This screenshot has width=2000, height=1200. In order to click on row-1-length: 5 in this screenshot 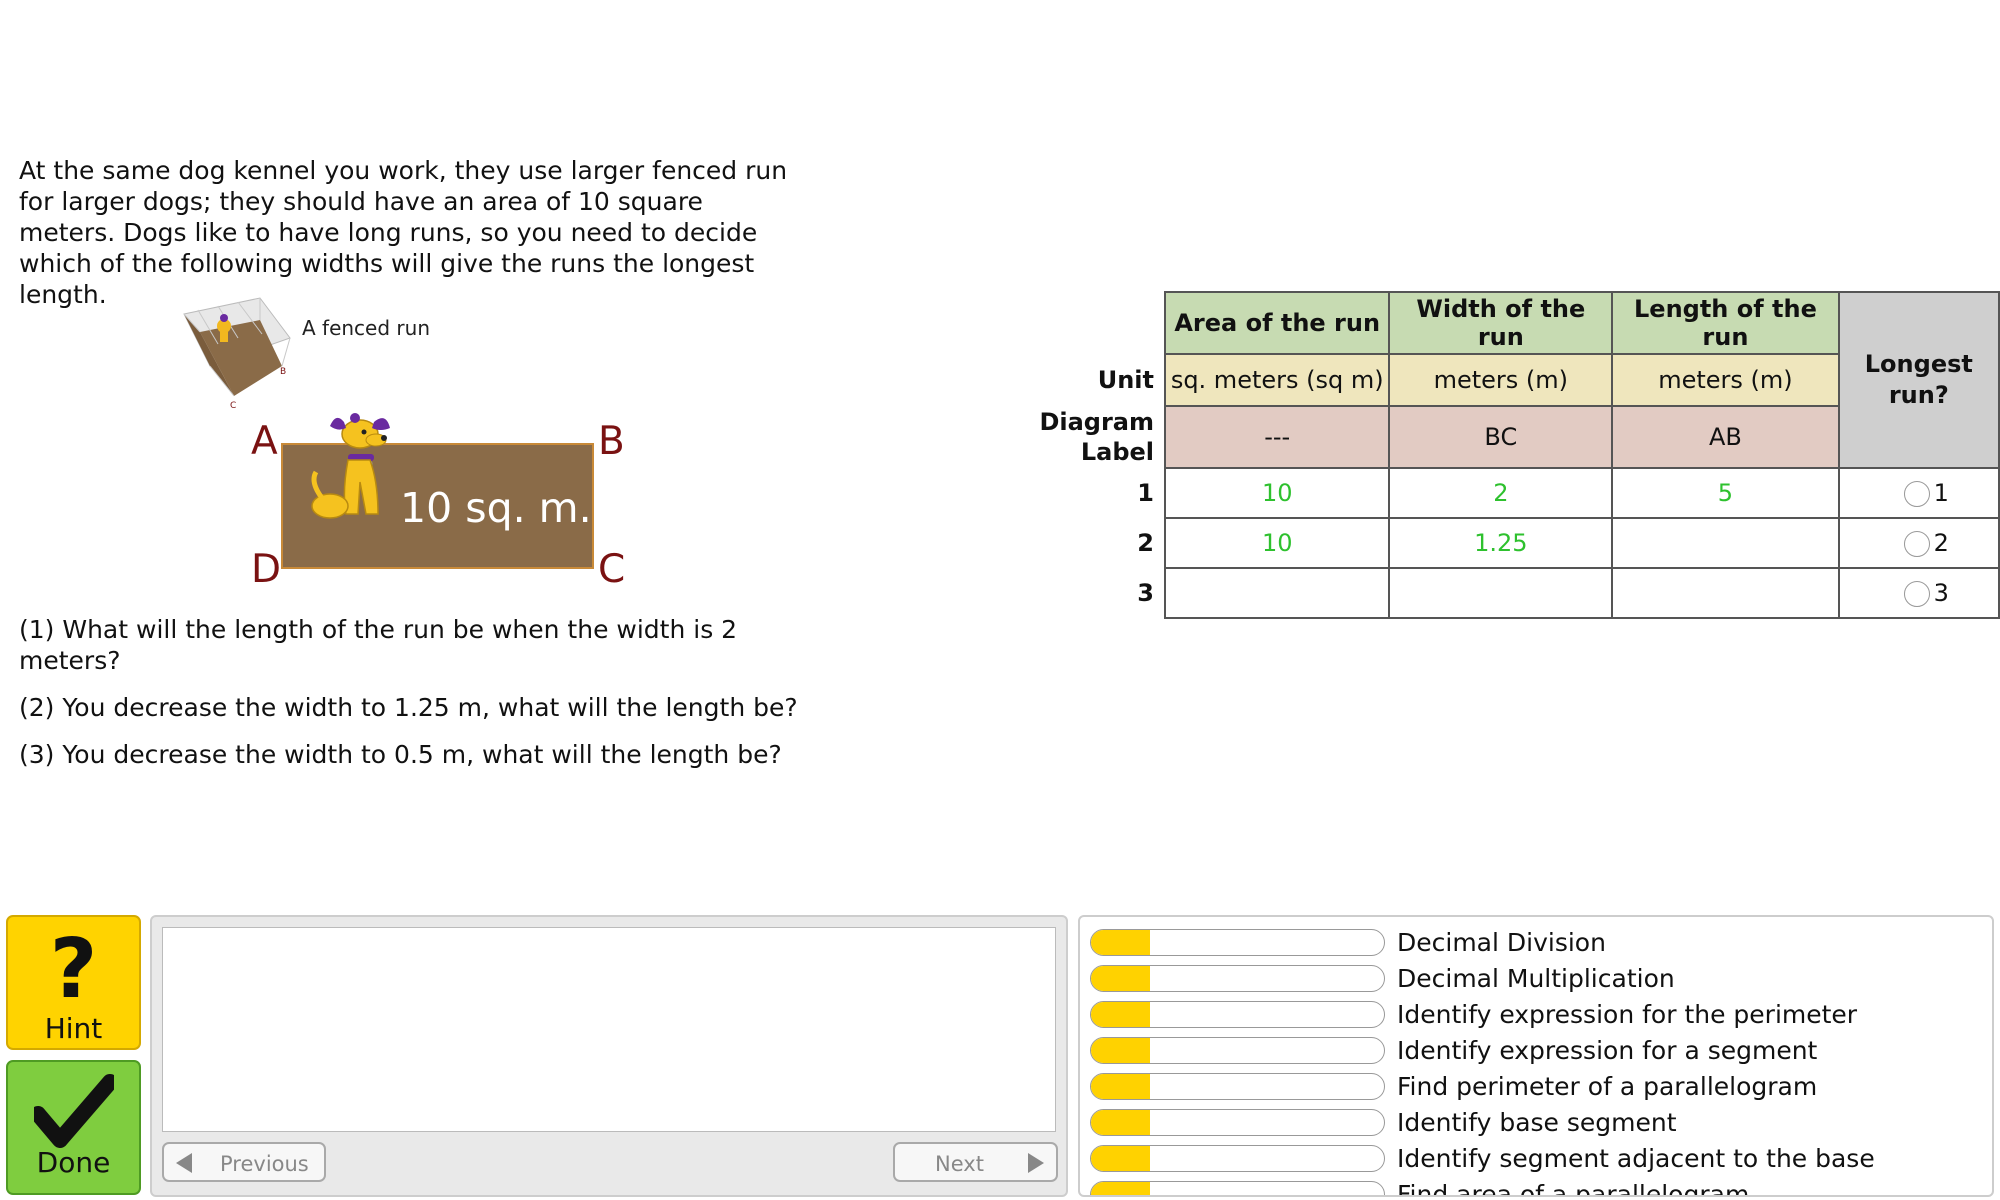, I will do `click(1725, 493)`.